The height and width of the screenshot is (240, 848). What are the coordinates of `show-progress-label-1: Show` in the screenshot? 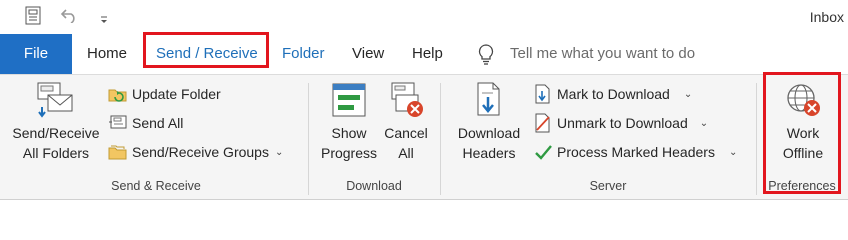 It's located at (349, 133).